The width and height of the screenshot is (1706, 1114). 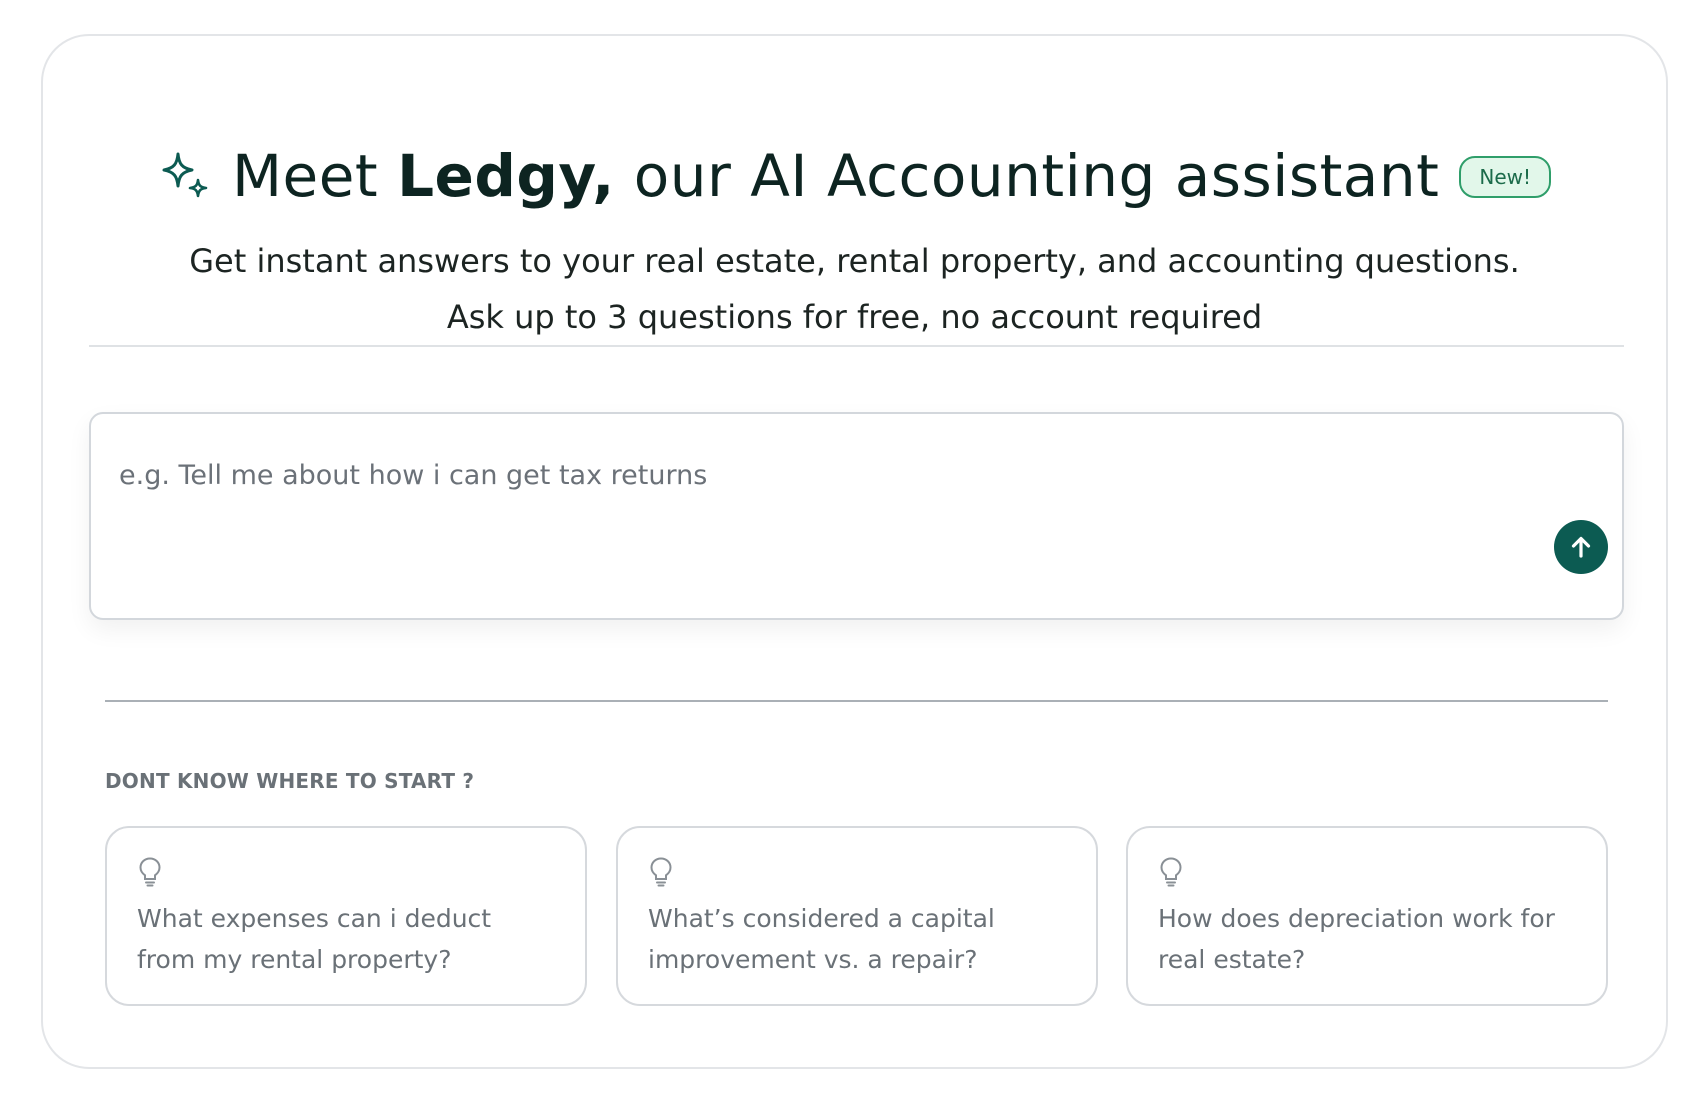 What do you see at coordinates (1505, 177) in the screenshot?
I see `new-badge: New!` at bounding box center [1505, 177].